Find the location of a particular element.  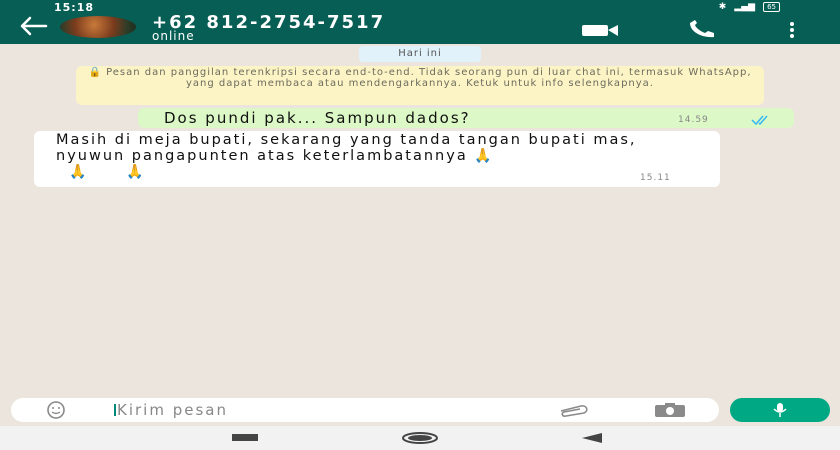

contact-avatar is located at coordinates (98, 27).